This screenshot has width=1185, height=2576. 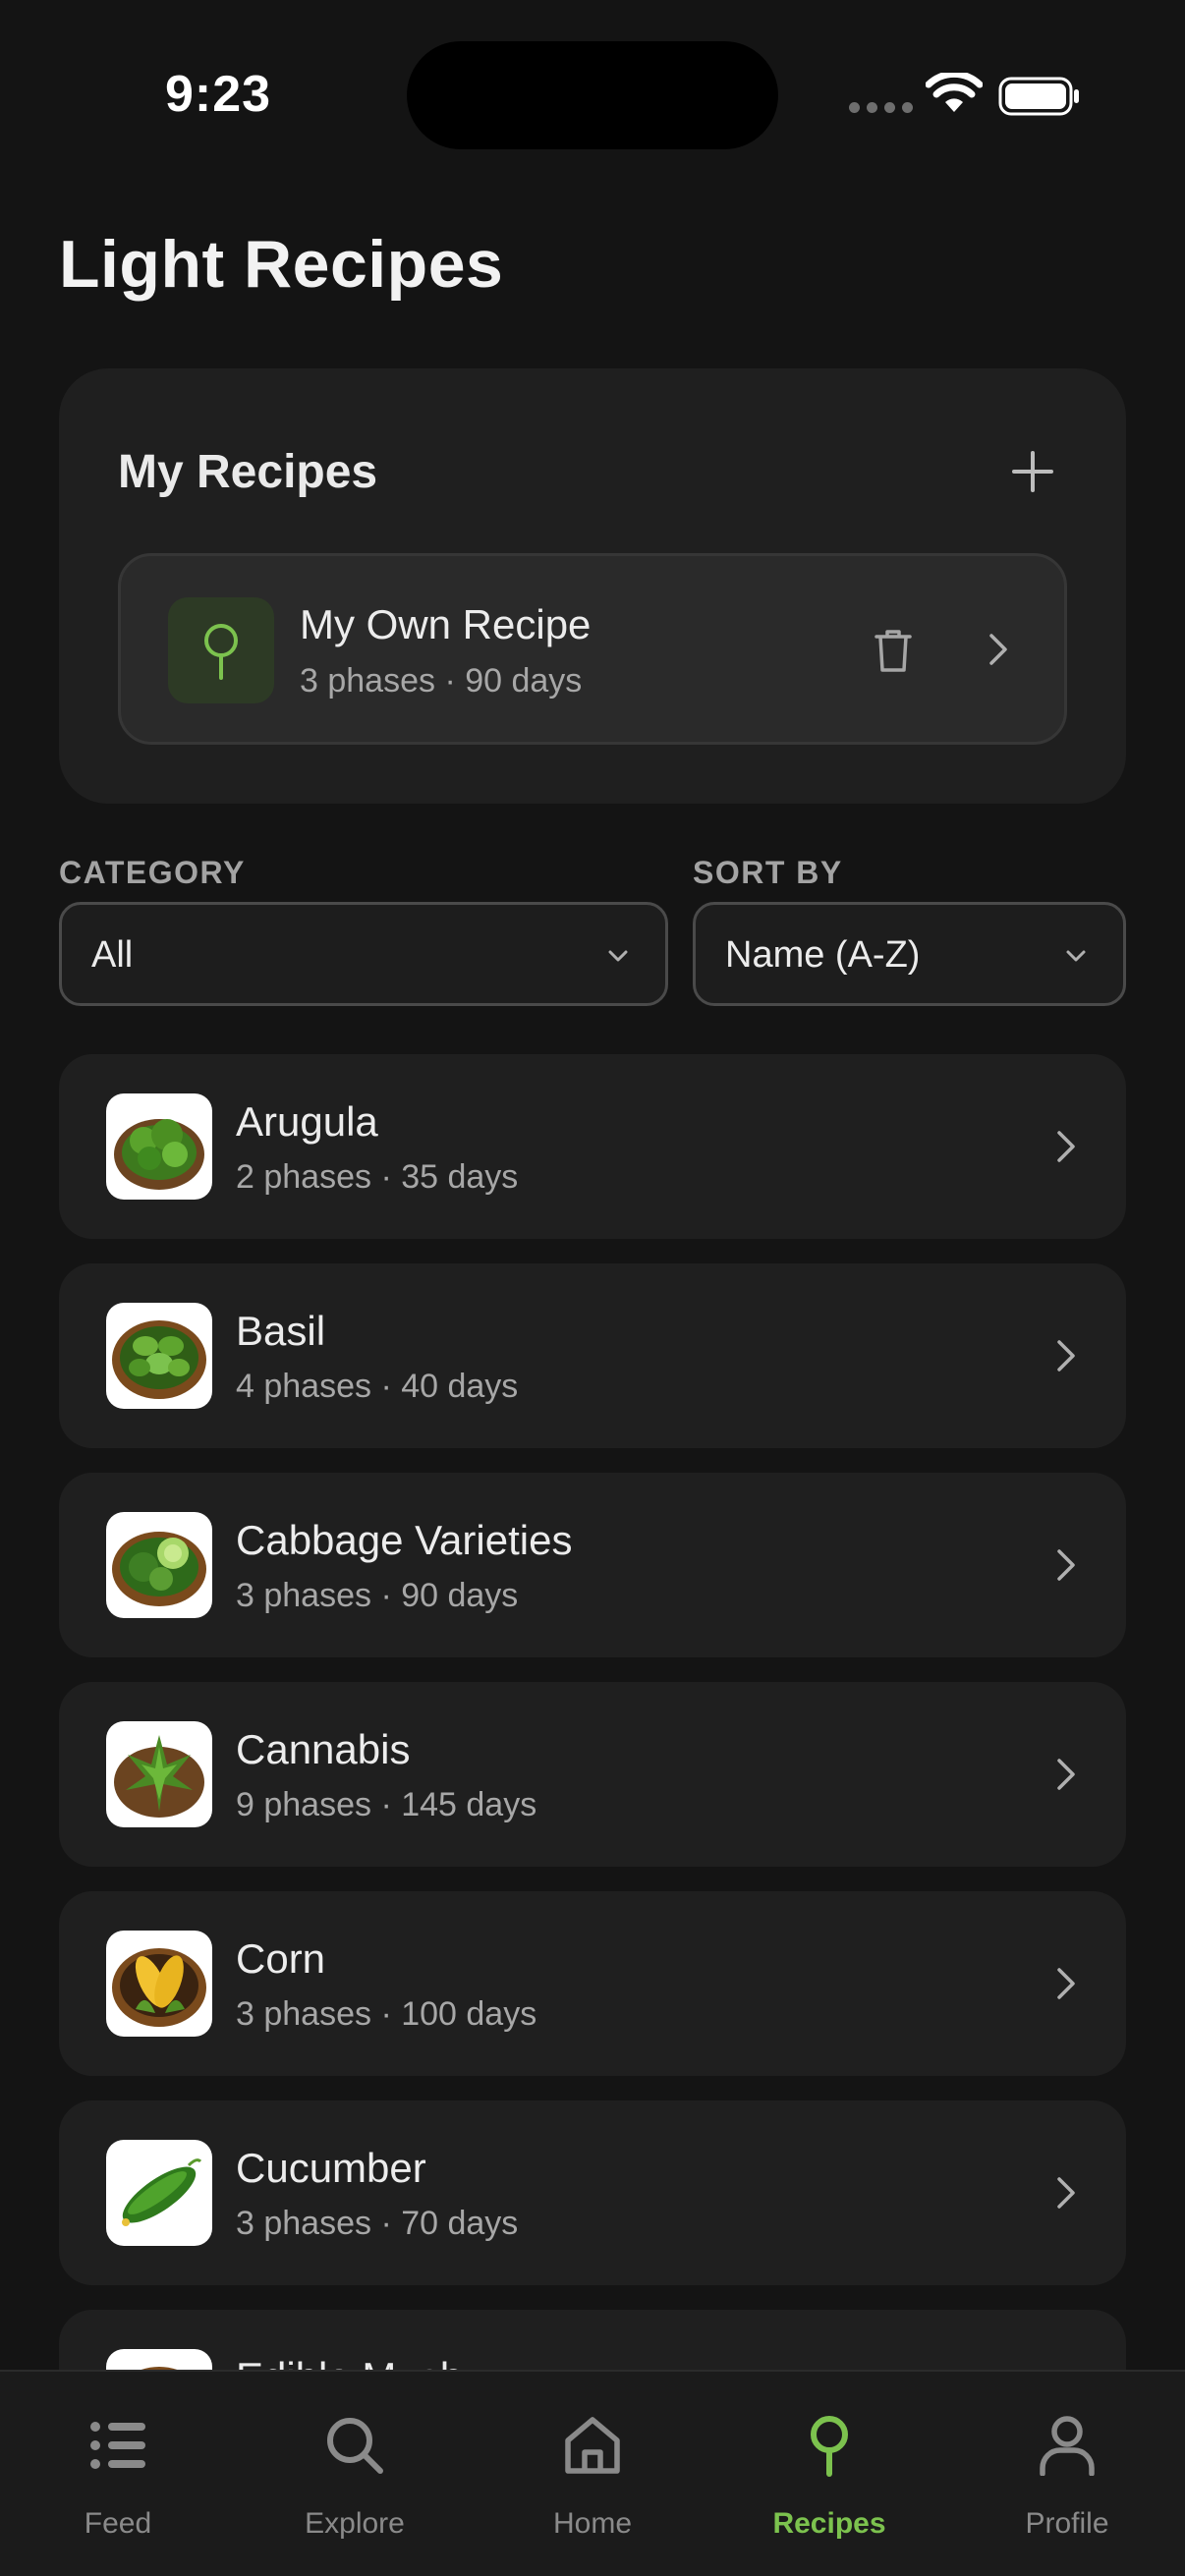 What do you see at coordinates (592, 649) in the screenshot?
I see `own-recipe-item: My Own Recipe 3 phases · 90 days` at bounding box center [592, 649].